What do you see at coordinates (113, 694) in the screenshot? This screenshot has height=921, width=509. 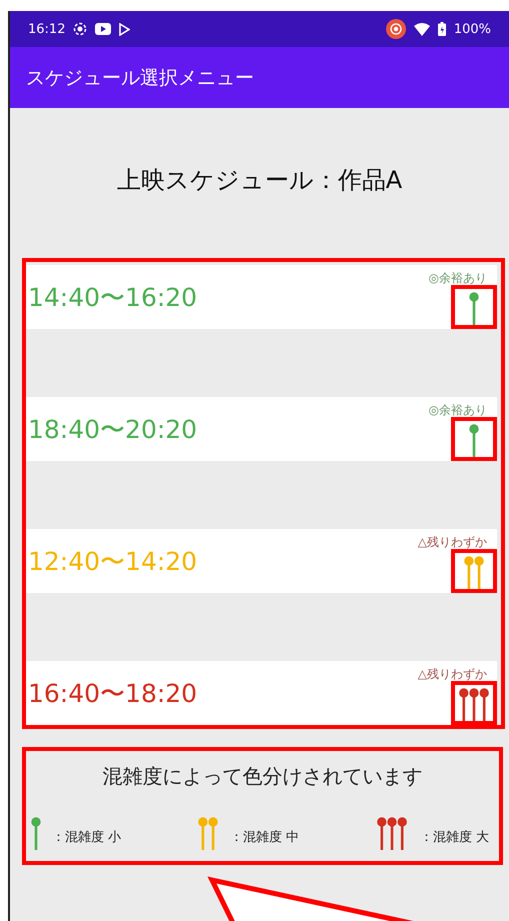 I see `session-time: 16:40〜18:20` at bounding box center [113, 694].